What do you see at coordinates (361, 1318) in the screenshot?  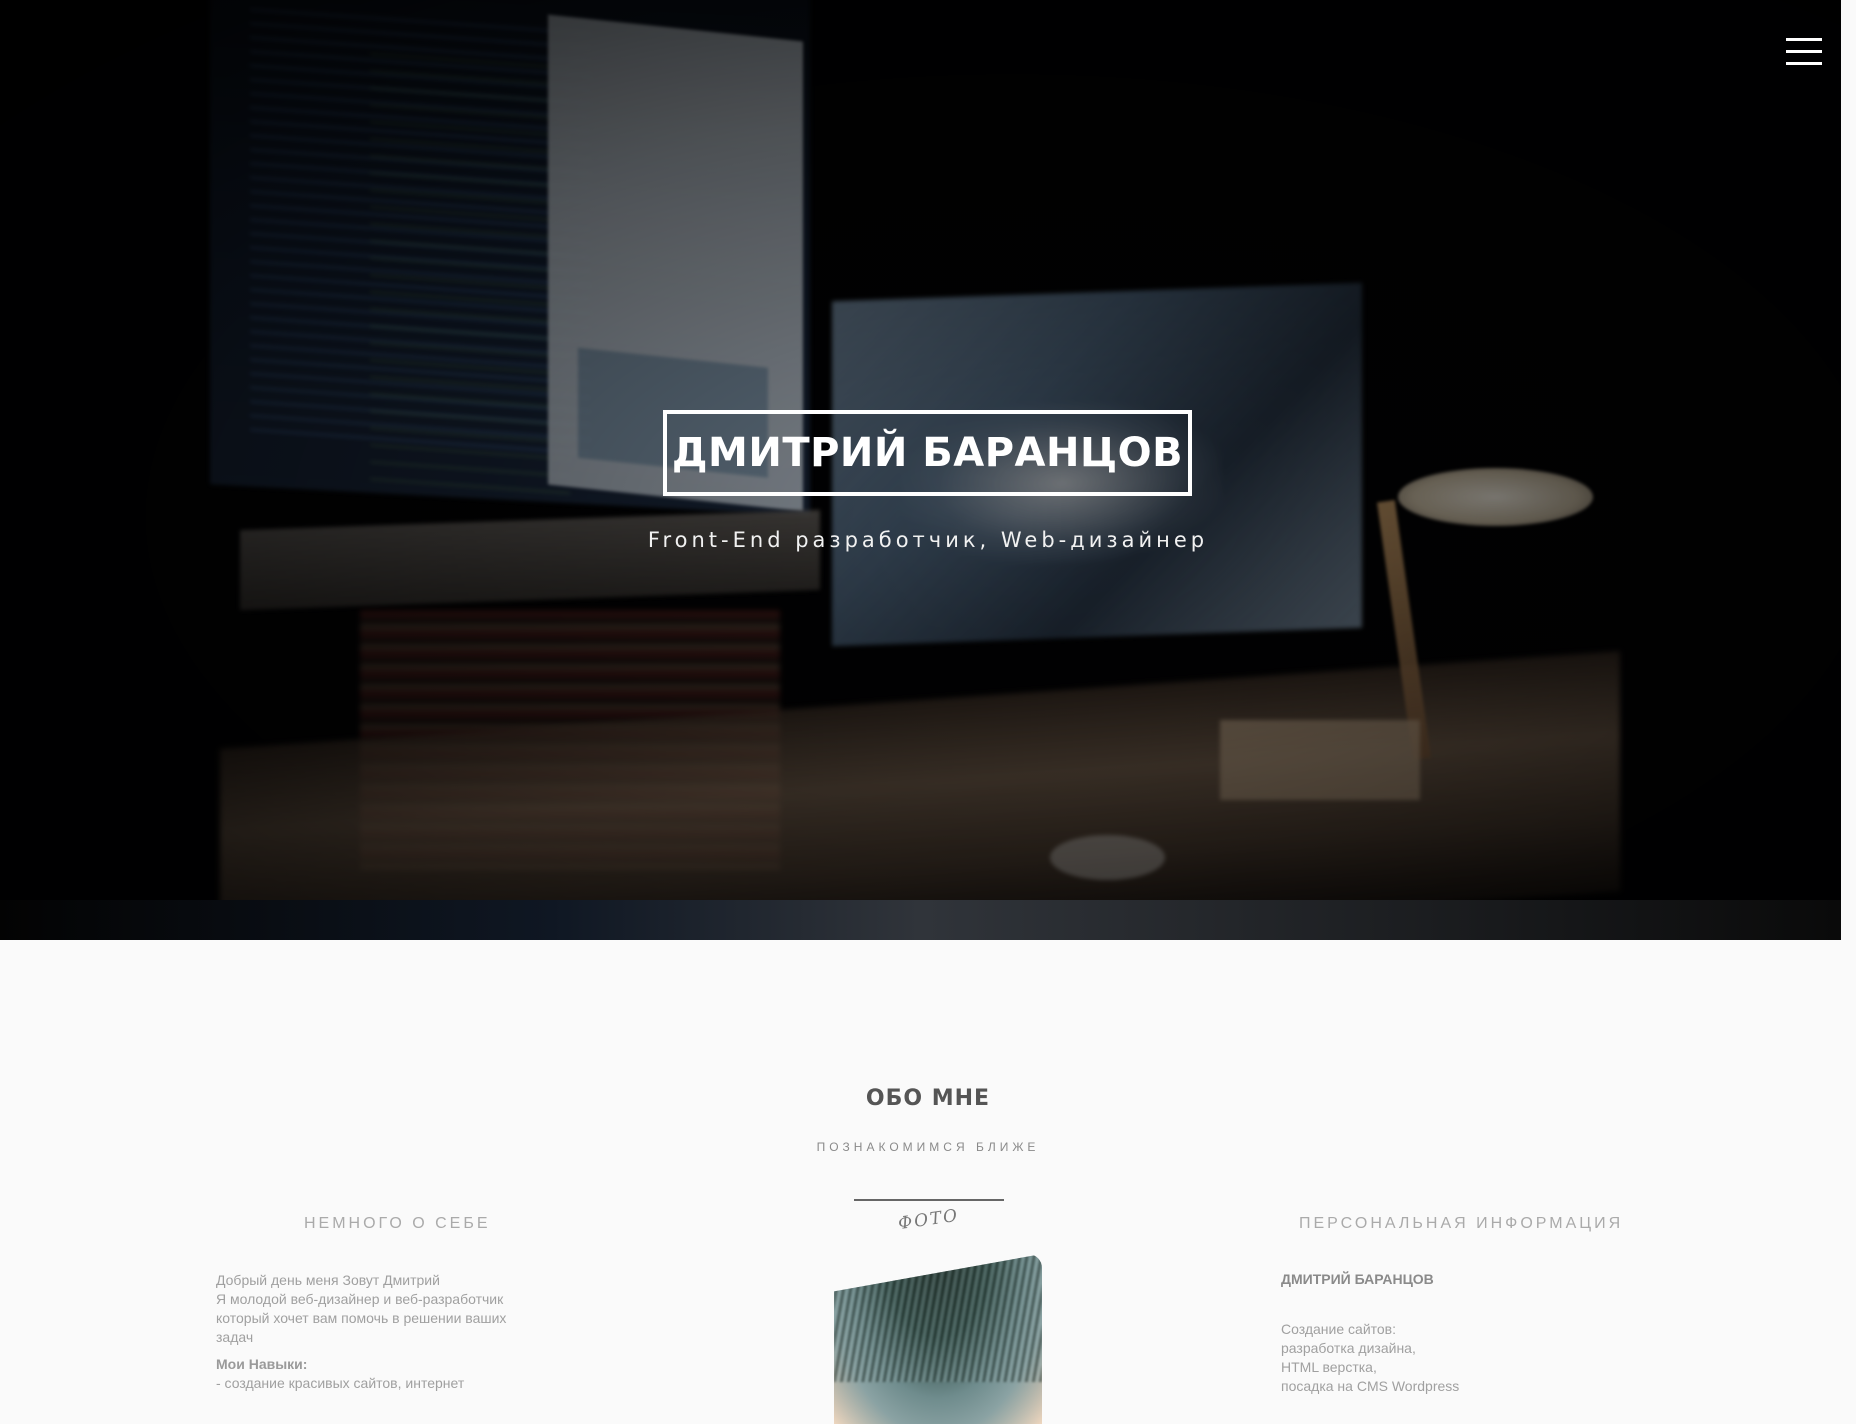 I see `about-self-line: который хочет вам помочь в решении ваших` at bounding box center [361, 1318].